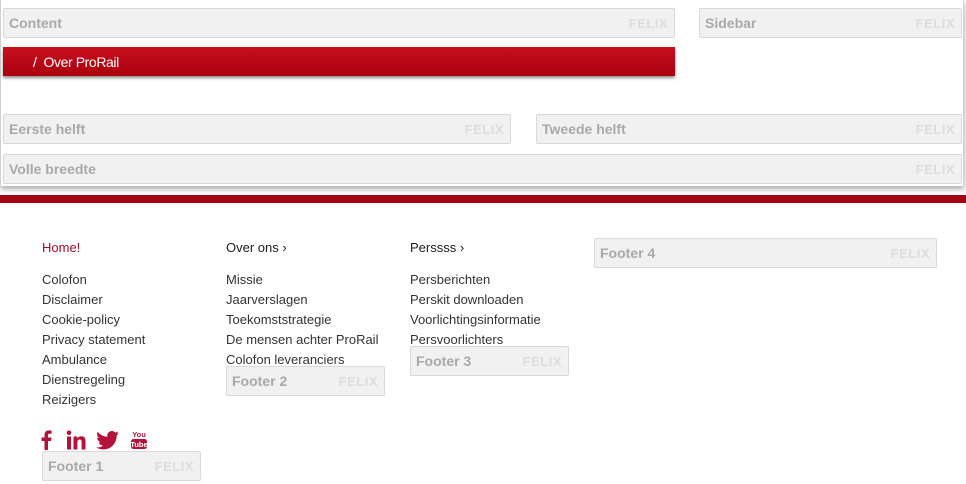  Describe the element at coordinates (444, 361) in the screenshot. I see `region-label: Footer 3` at that location.